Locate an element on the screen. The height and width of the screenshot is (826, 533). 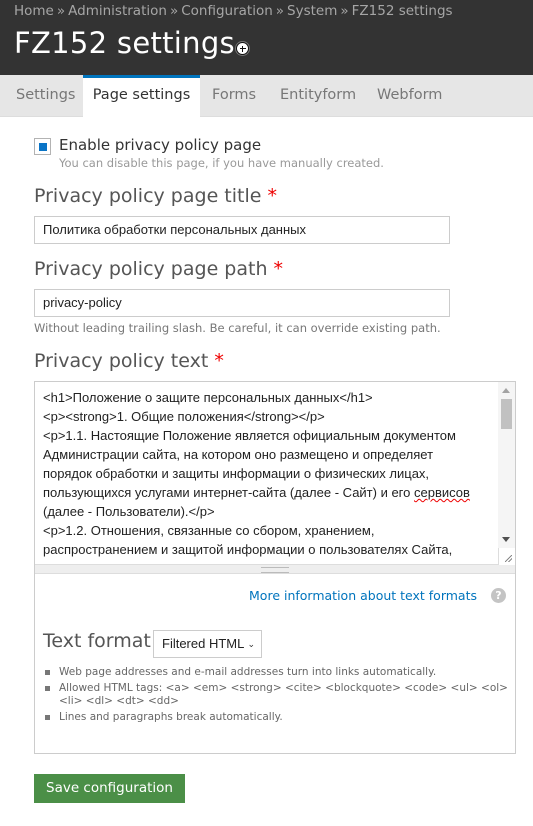
text-format-select: Filtered HTML ⌄ is located at coordinates (207, 644).